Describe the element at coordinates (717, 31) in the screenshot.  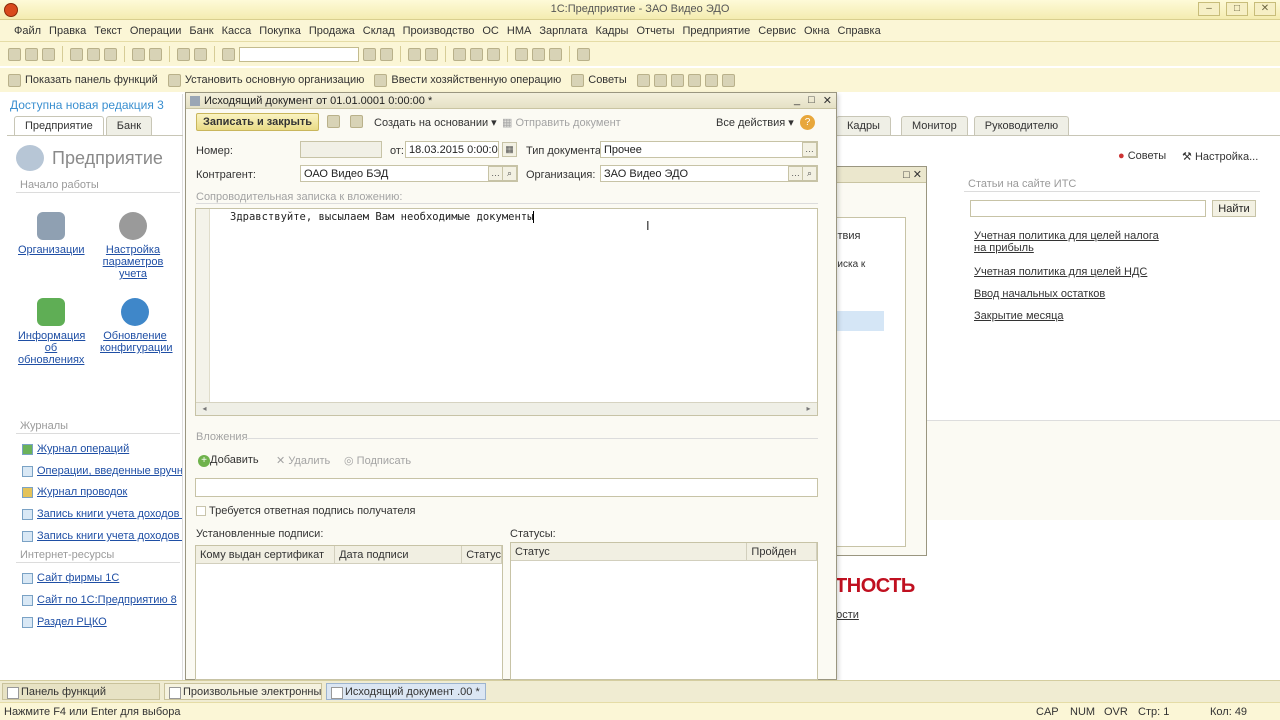
I see `menu-item: Предприятие` at that location.